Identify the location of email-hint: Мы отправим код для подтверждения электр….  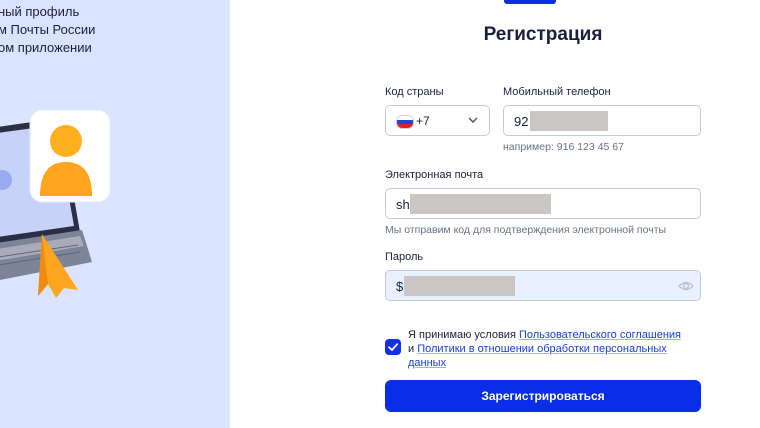
(526, 230).